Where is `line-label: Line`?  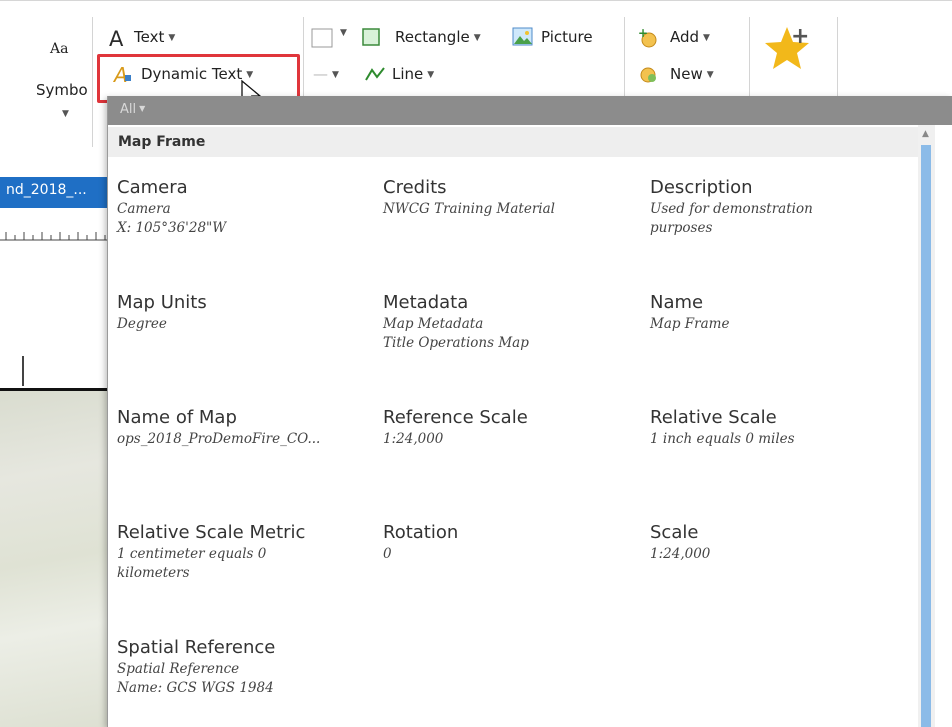
line-label: Line is located at coordinates (408, 74).